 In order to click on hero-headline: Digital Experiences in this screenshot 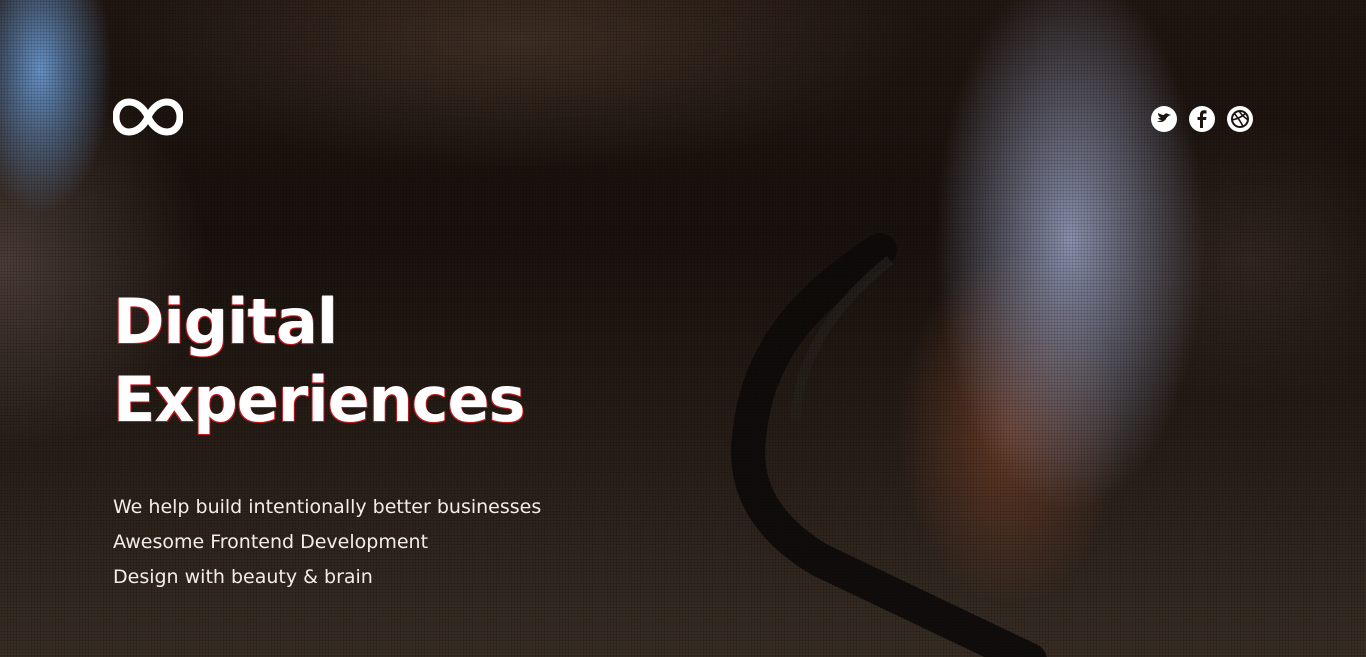, I will do `click(319, 361)`.